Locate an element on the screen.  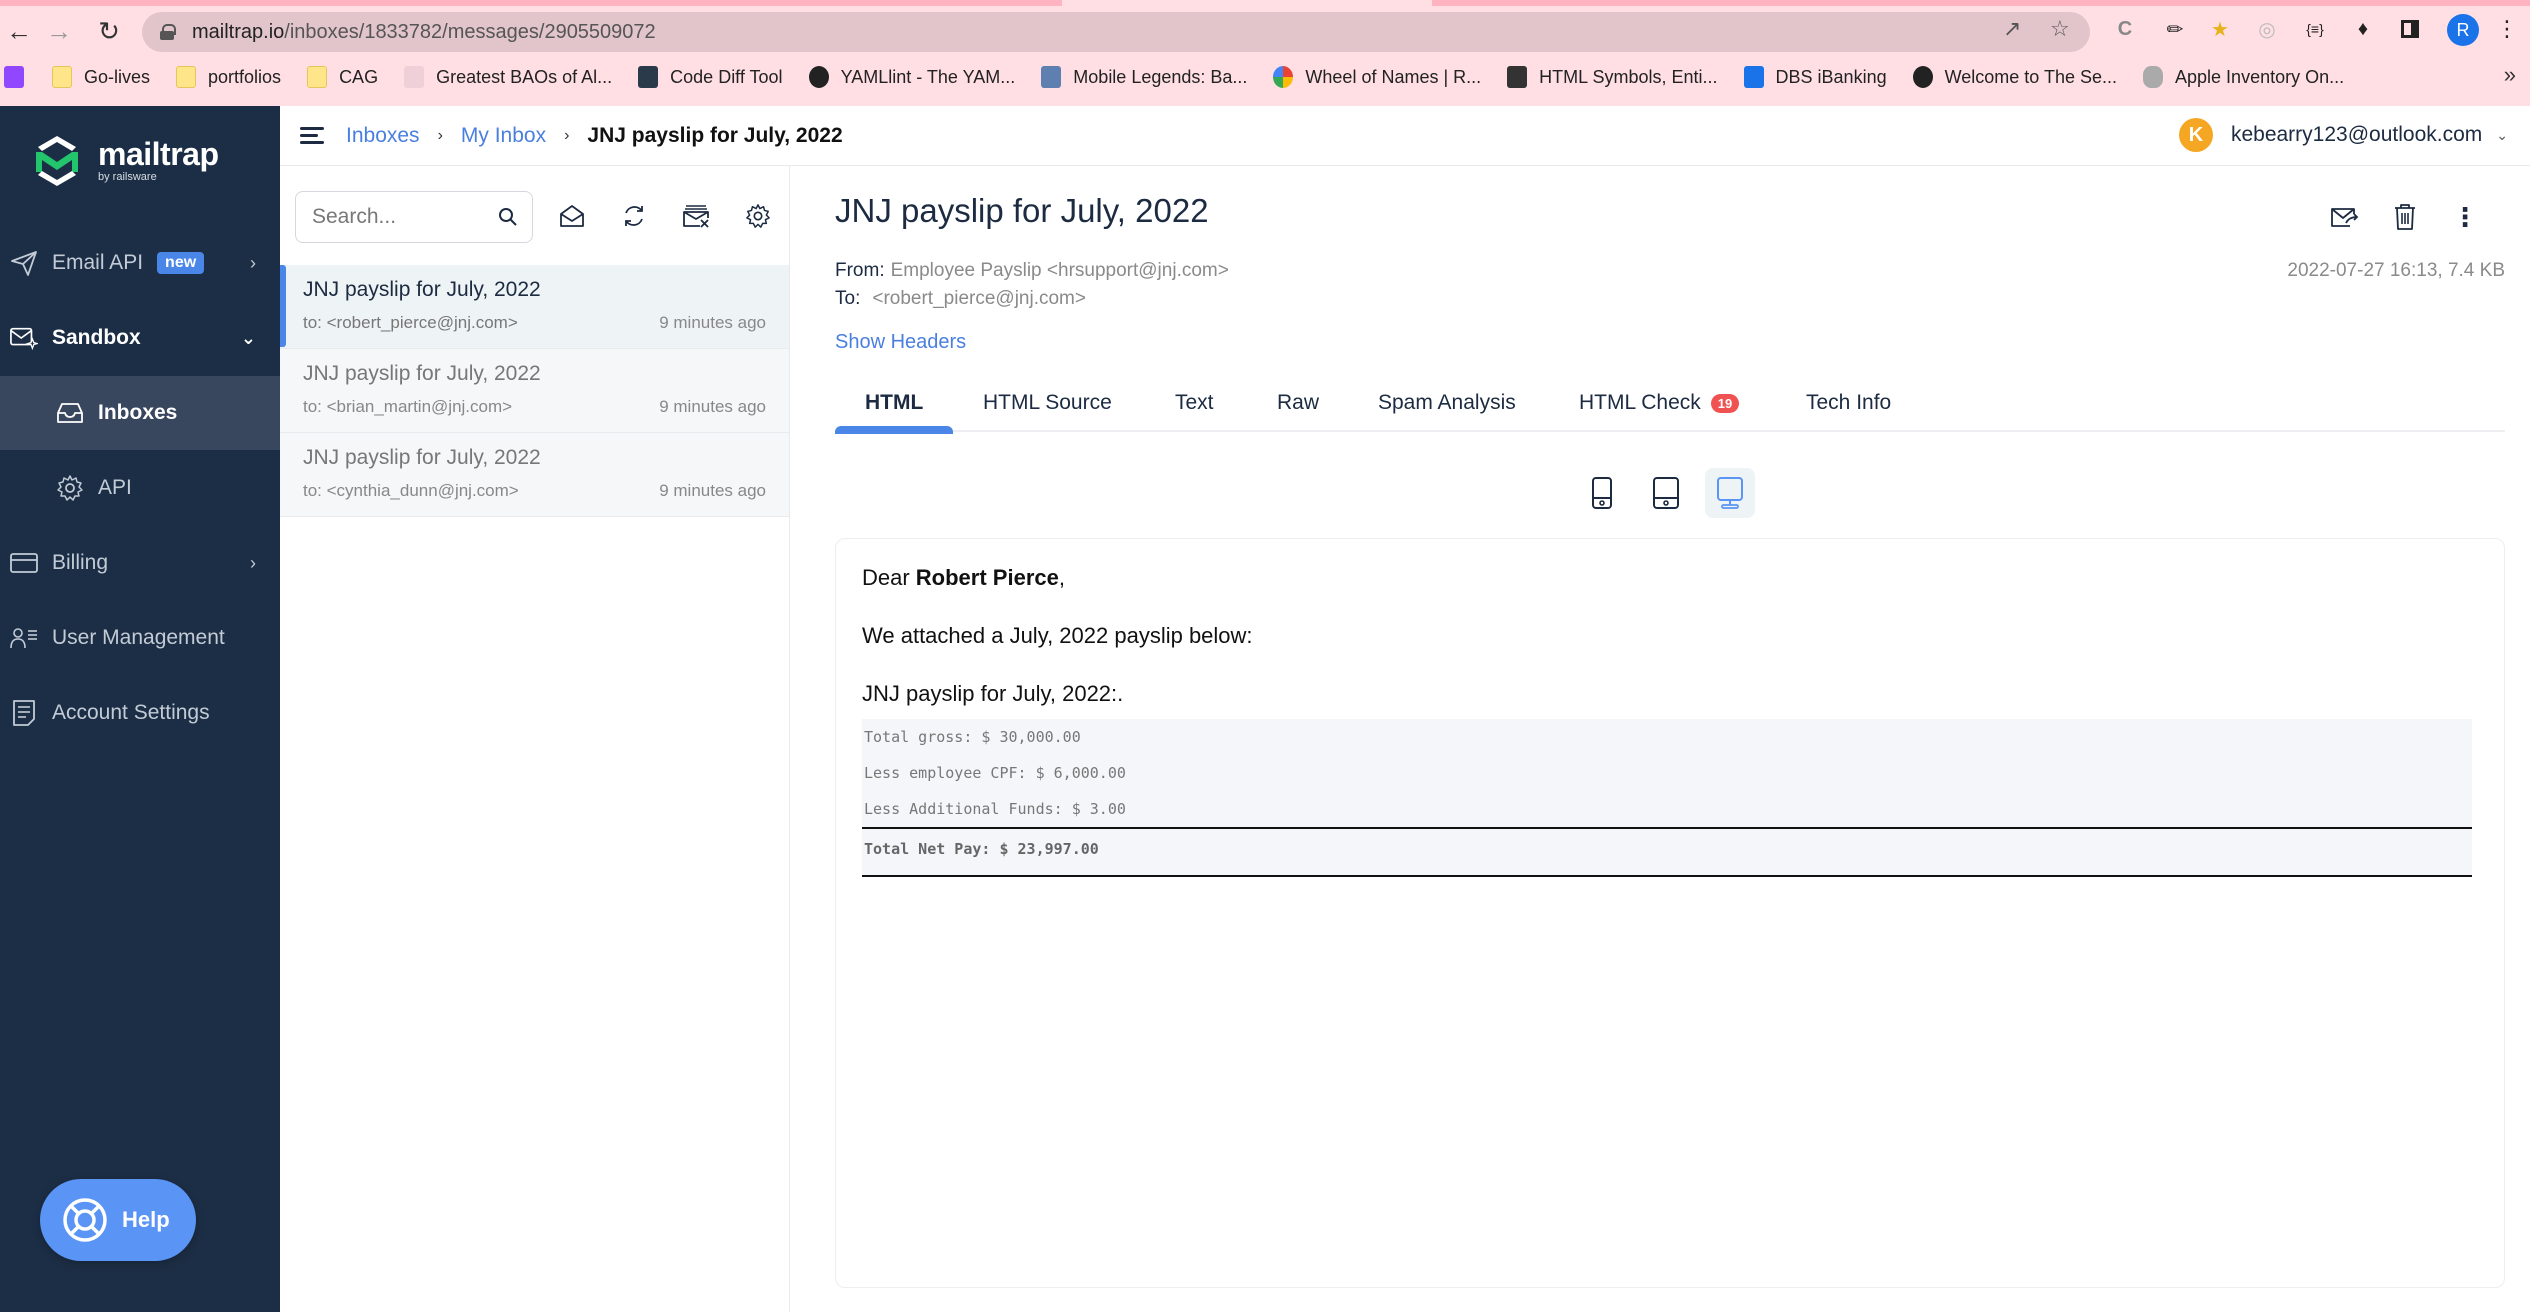
extension-trophy-icon: ★ is located at coordinates (2220, 29).